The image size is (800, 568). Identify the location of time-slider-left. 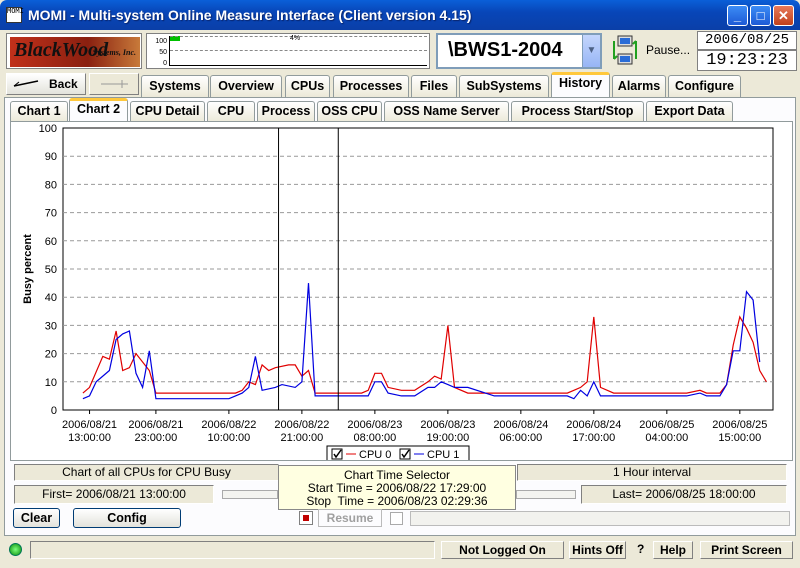
(250, 494).